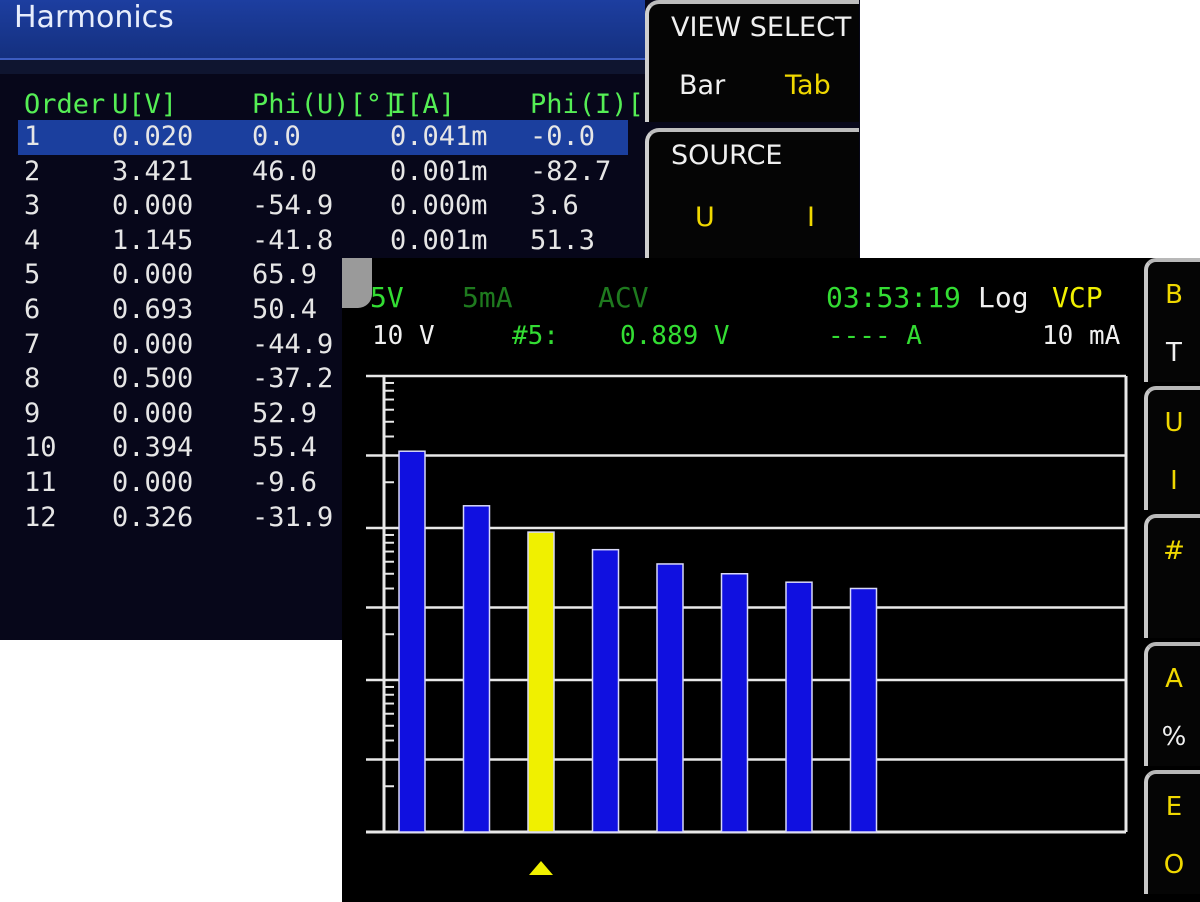 The image size is (1200, 902). I want to click on cell-voltage: 3.421, so click(153, 171).